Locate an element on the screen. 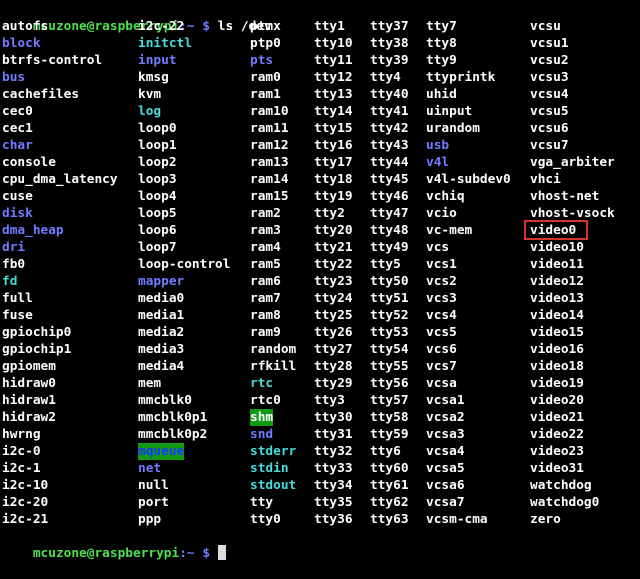 The width and height of the screenshot is (640, 579). entry-ram5: ram5 is located at coordinates (265, 264).